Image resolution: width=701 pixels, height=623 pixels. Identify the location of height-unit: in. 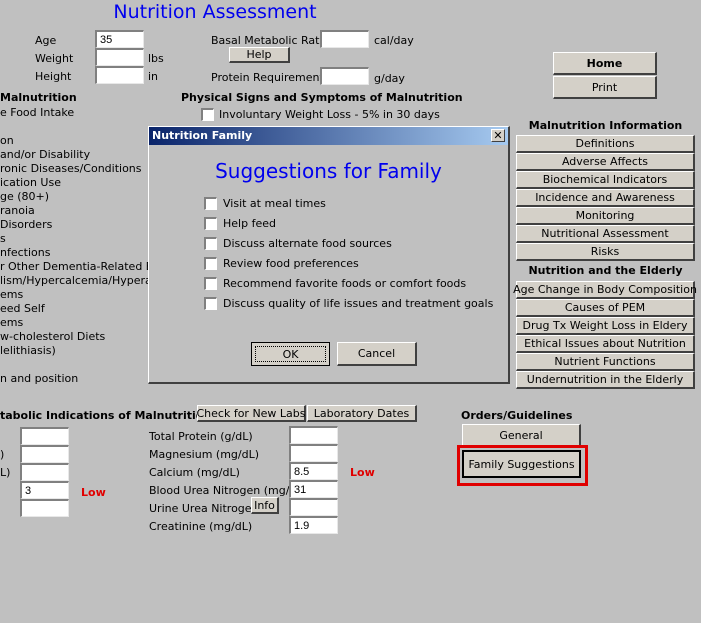
(153, 76).